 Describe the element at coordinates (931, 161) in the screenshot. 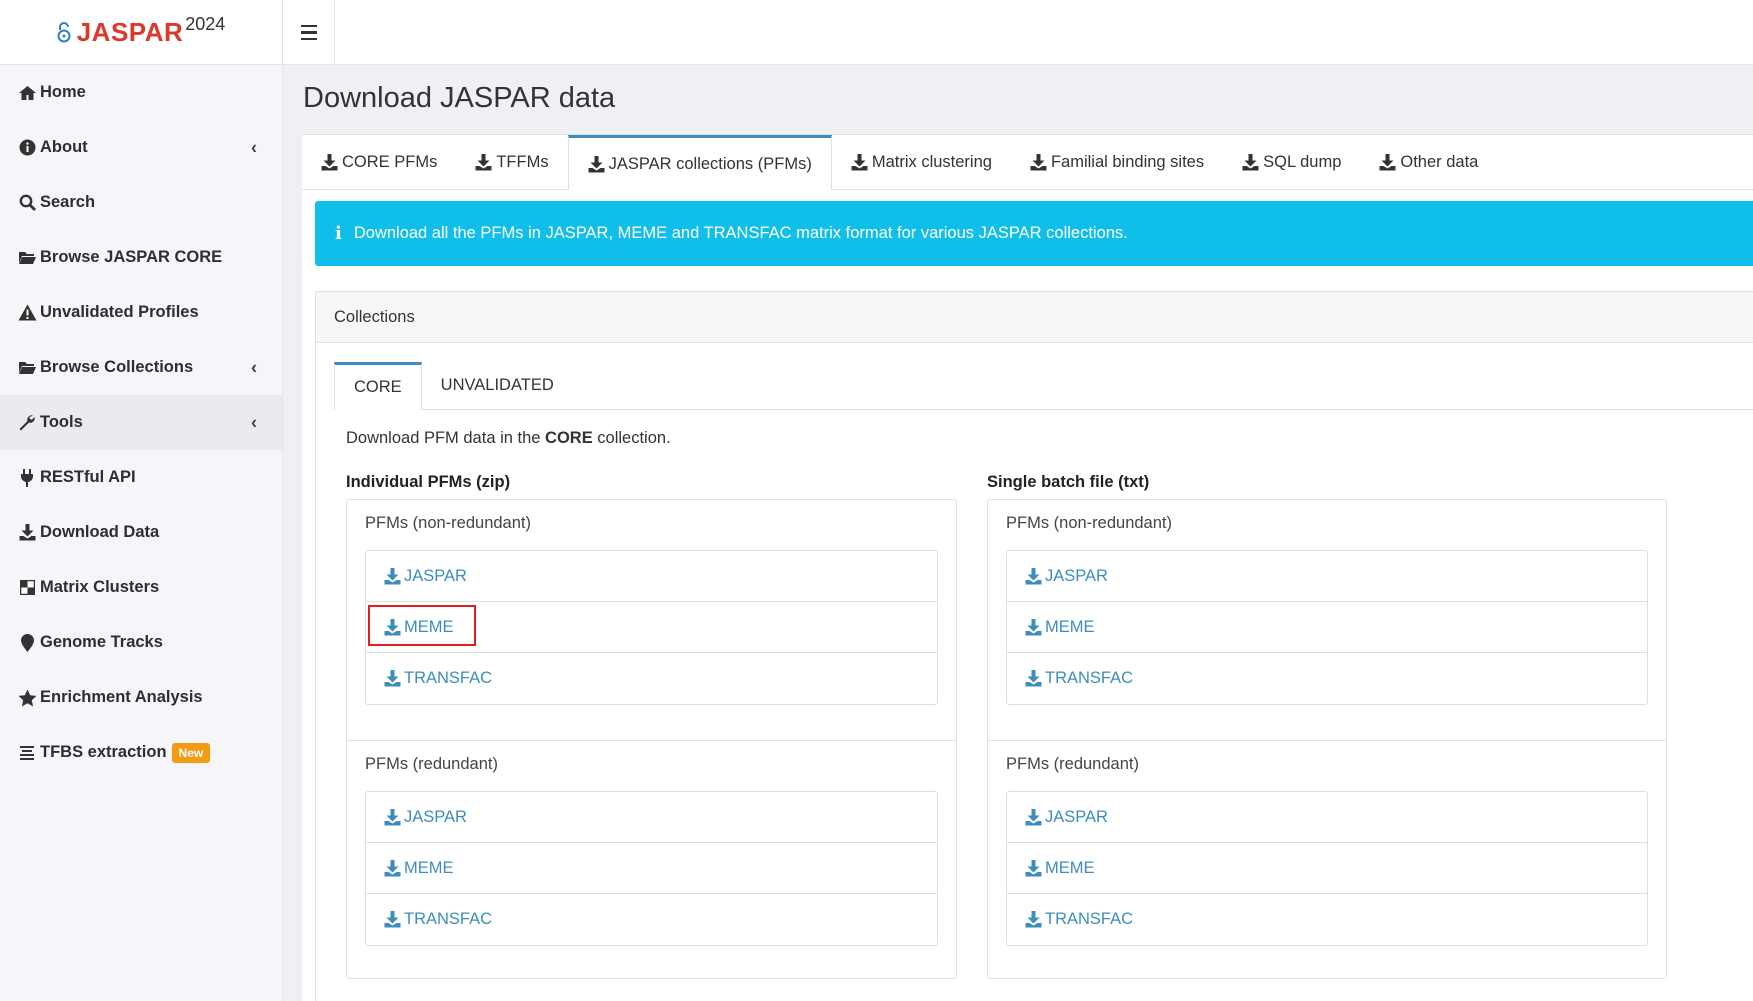

I see `tab-label: Matrix clustering` at that location.